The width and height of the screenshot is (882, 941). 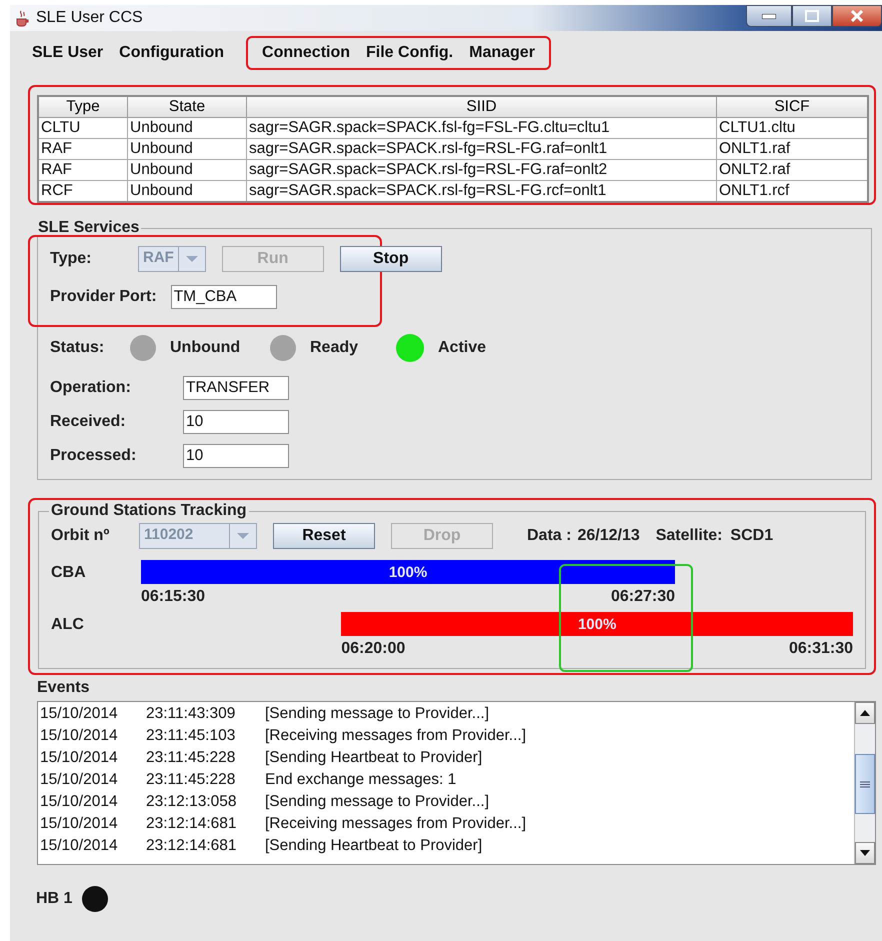 I want to click on group-title: SLE Services, so click(x=88, y=228).